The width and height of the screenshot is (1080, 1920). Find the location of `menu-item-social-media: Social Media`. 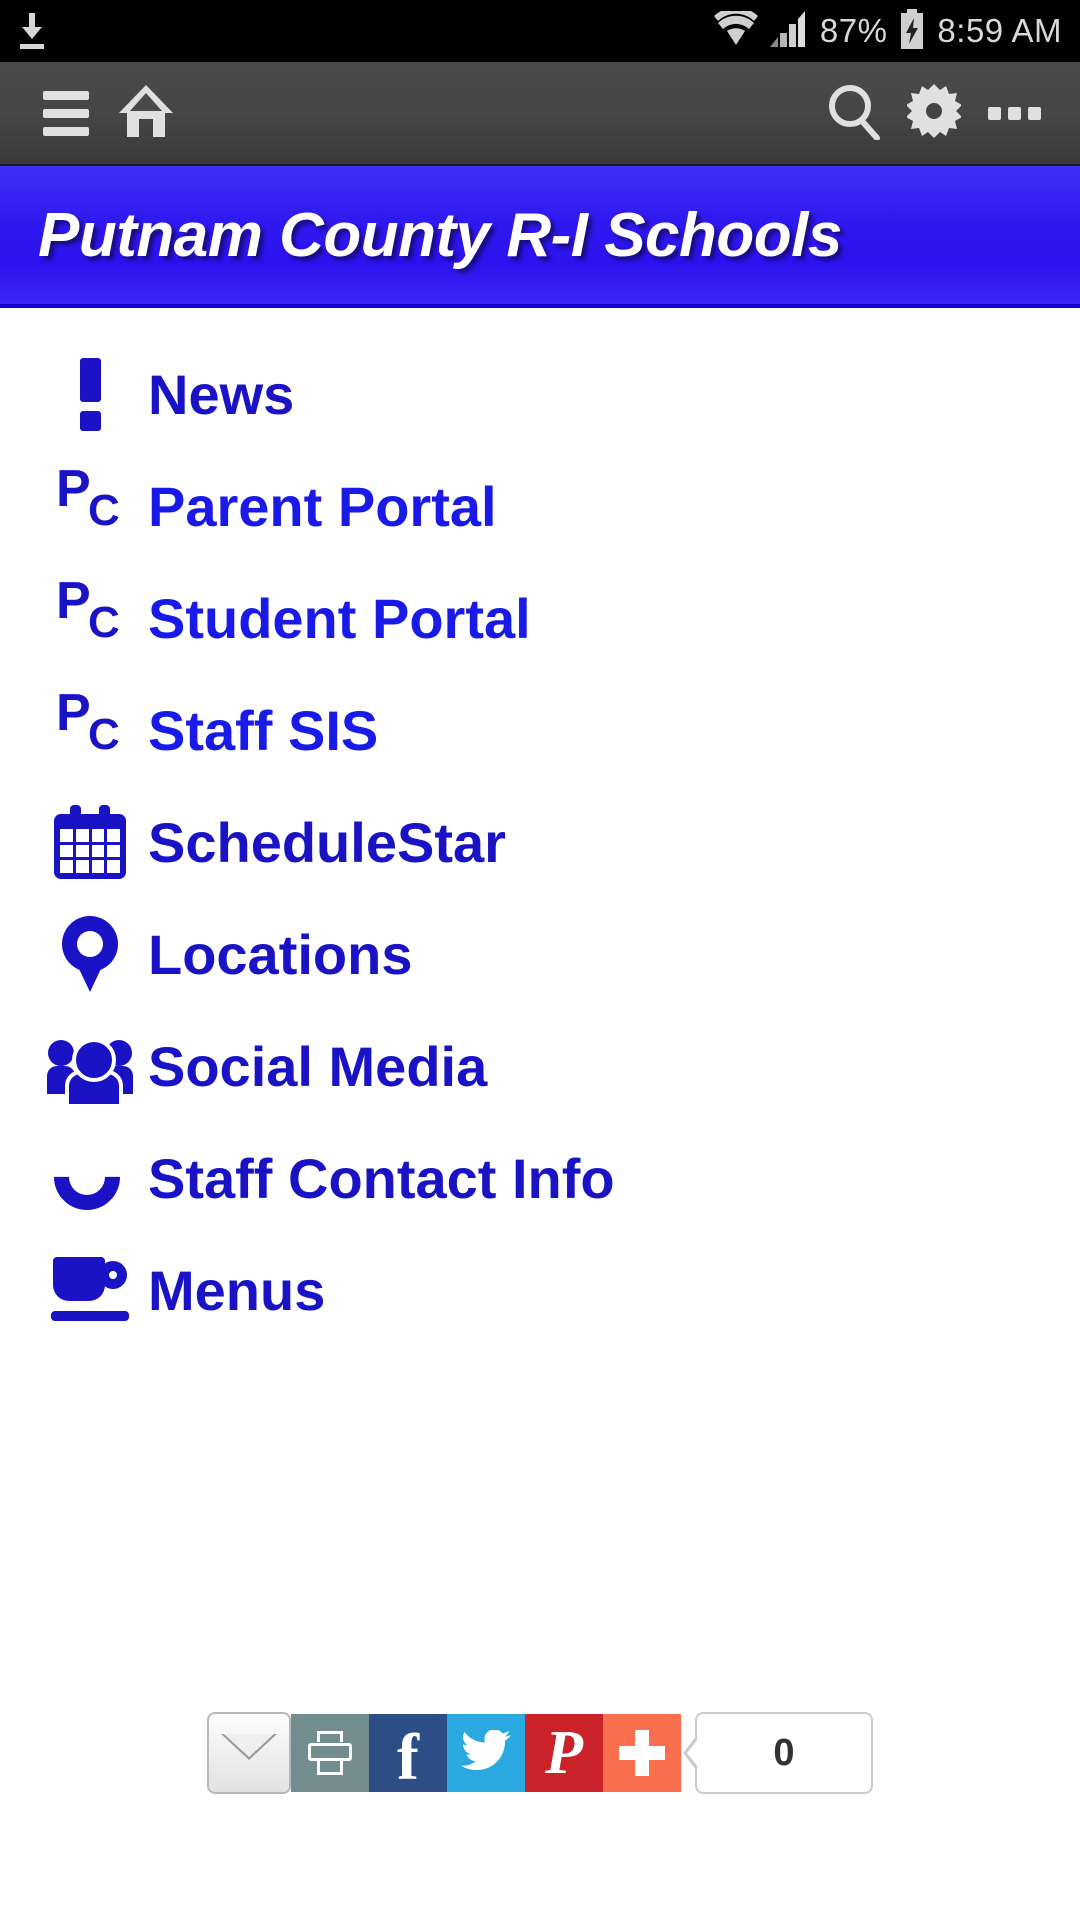

menu-item-social-media: Social Media is located at coordinates (540, 1066).